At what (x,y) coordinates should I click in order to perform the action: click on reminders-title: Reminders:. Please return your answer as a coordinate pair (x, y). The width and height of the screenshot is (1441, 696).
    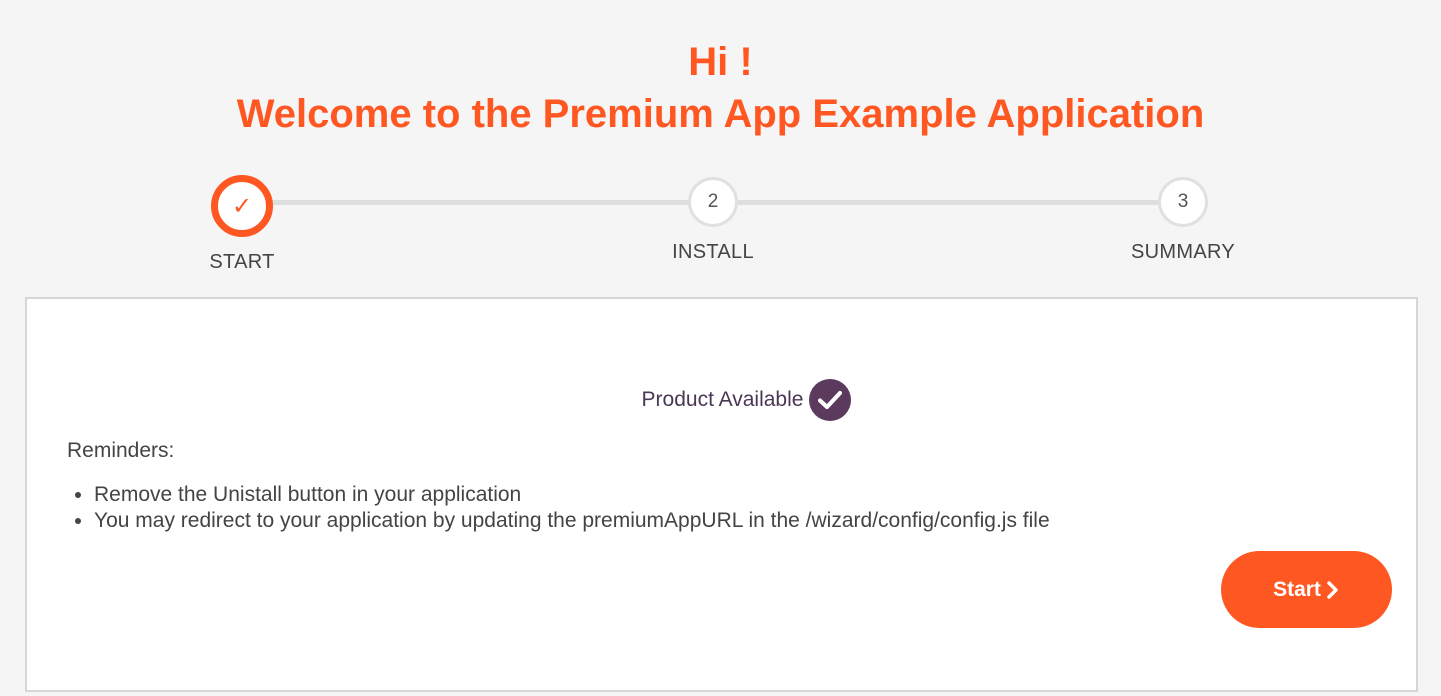
    Looking at the image, I should click on (121, 450).